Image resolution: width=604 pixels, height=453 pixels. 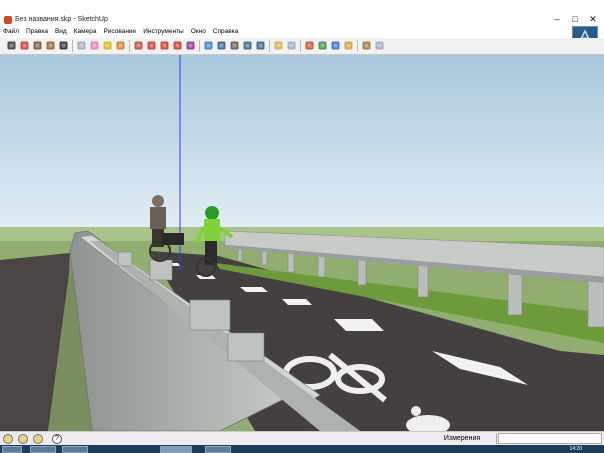 I want to click on move-tool-icon, so click(x=151, y=45).